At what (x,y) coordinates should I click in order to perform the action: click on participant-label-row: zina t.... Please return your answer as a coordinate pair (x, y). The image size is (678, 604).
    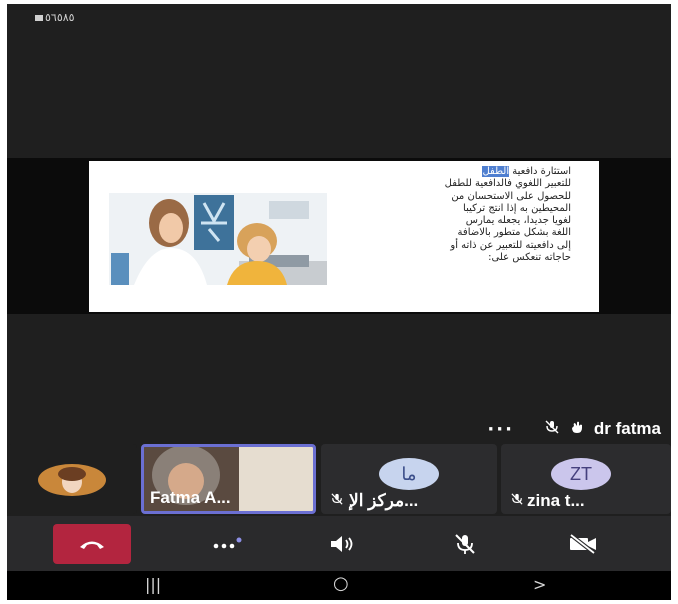
    Looking at the image, I should click on (548, 501).